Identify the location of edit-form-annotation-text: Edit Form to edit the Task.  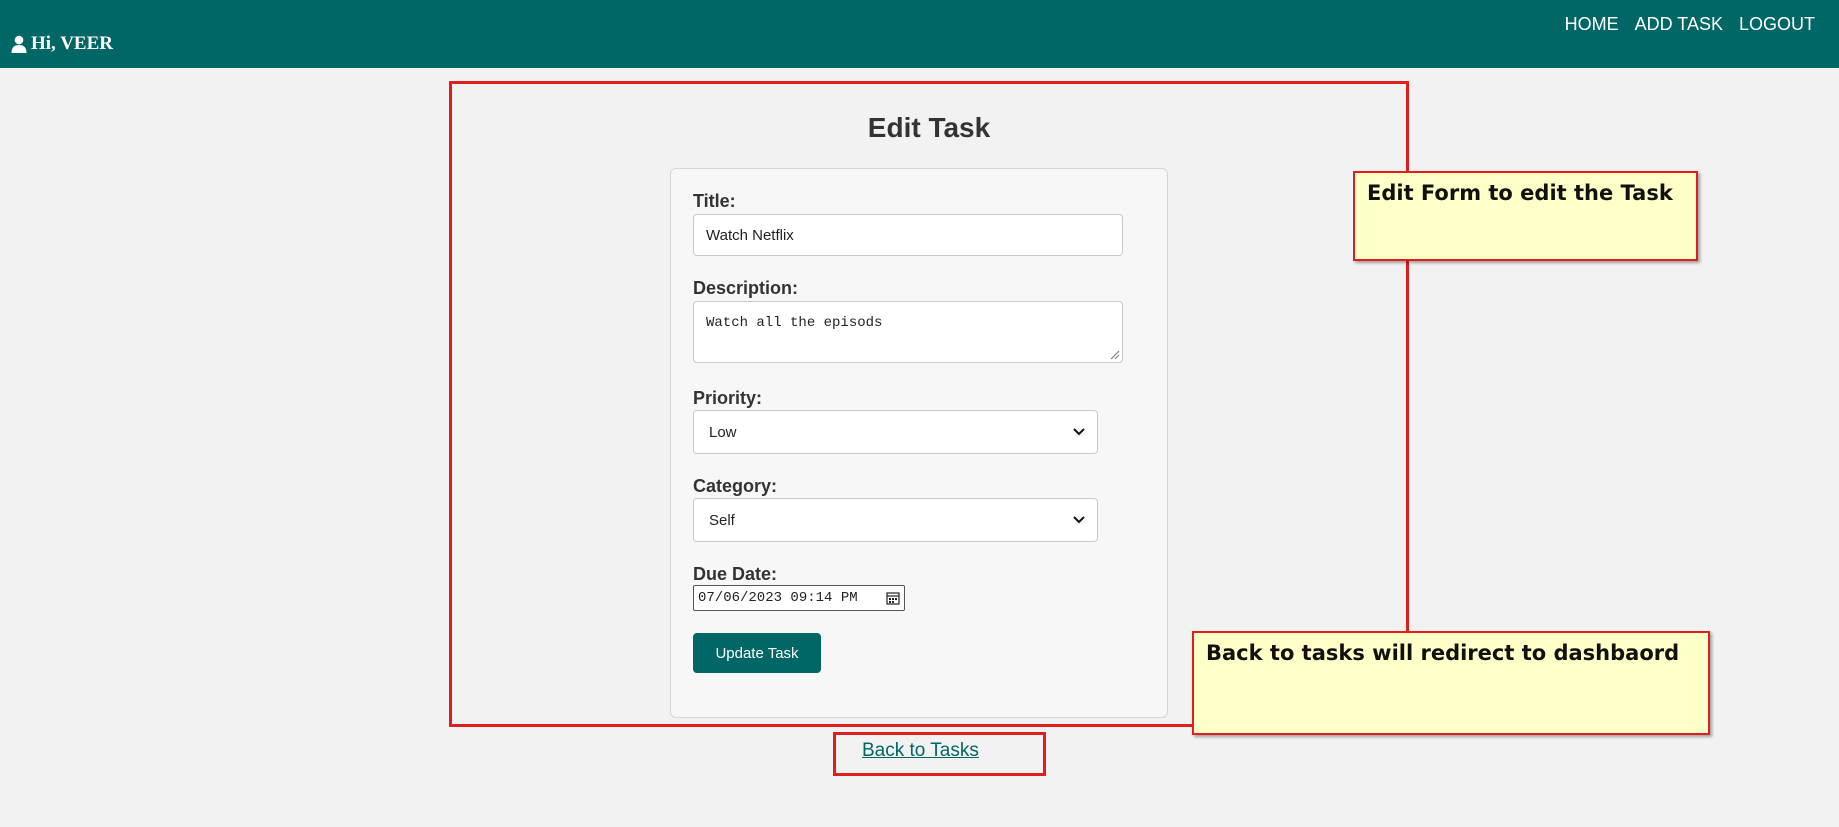
(1520, 193).